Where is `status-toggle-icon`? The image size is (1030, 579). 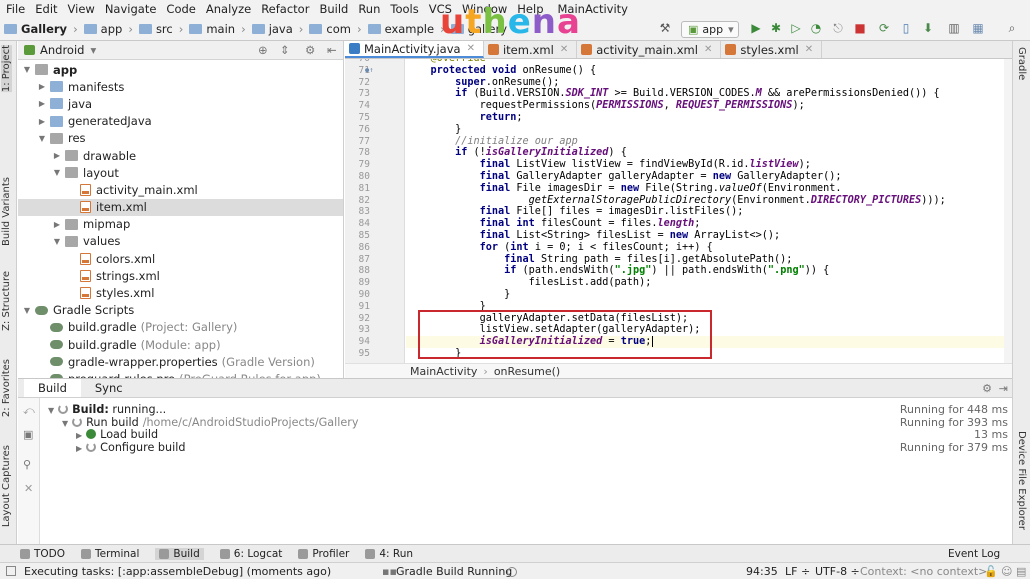
status-toggle-icon is located at coordinates (11, 571).